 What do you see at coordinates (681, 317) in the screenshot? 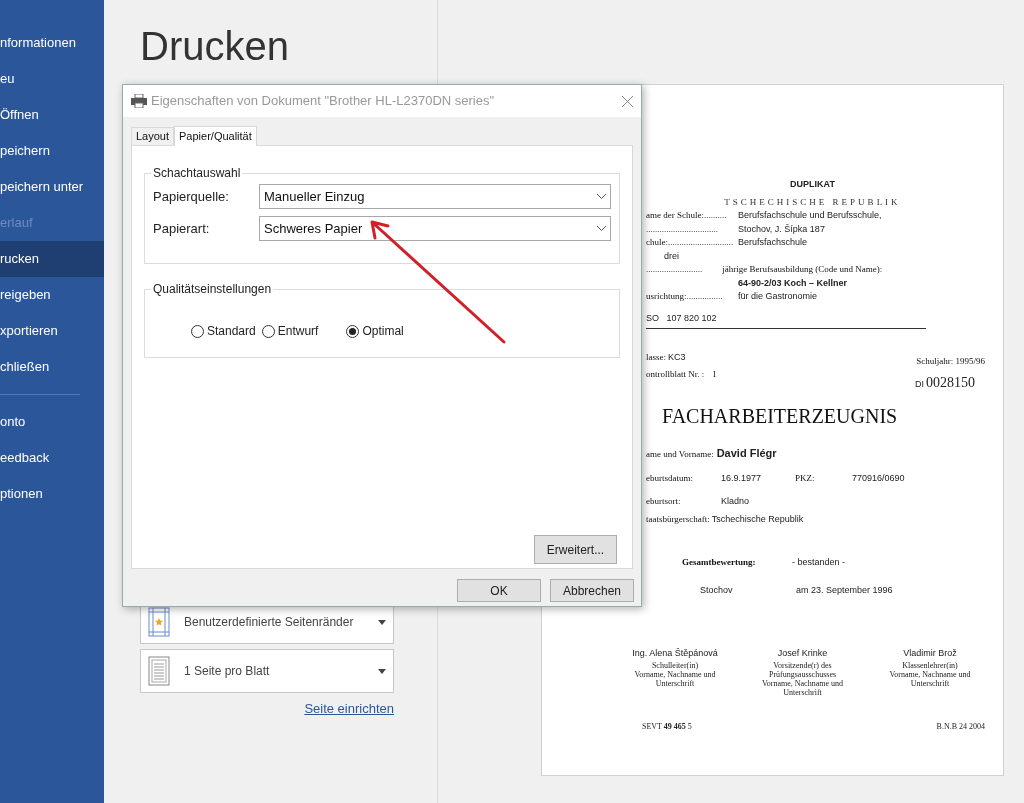
I see `document-text: SO 107 820 102` at bounding box center [681, 317].